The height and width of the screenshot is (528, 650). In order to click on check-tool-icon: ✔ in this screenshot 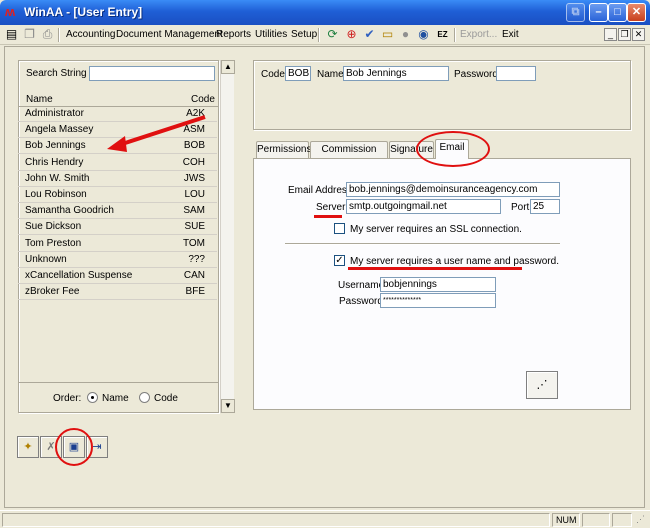, I will do `click(369, 34)`.